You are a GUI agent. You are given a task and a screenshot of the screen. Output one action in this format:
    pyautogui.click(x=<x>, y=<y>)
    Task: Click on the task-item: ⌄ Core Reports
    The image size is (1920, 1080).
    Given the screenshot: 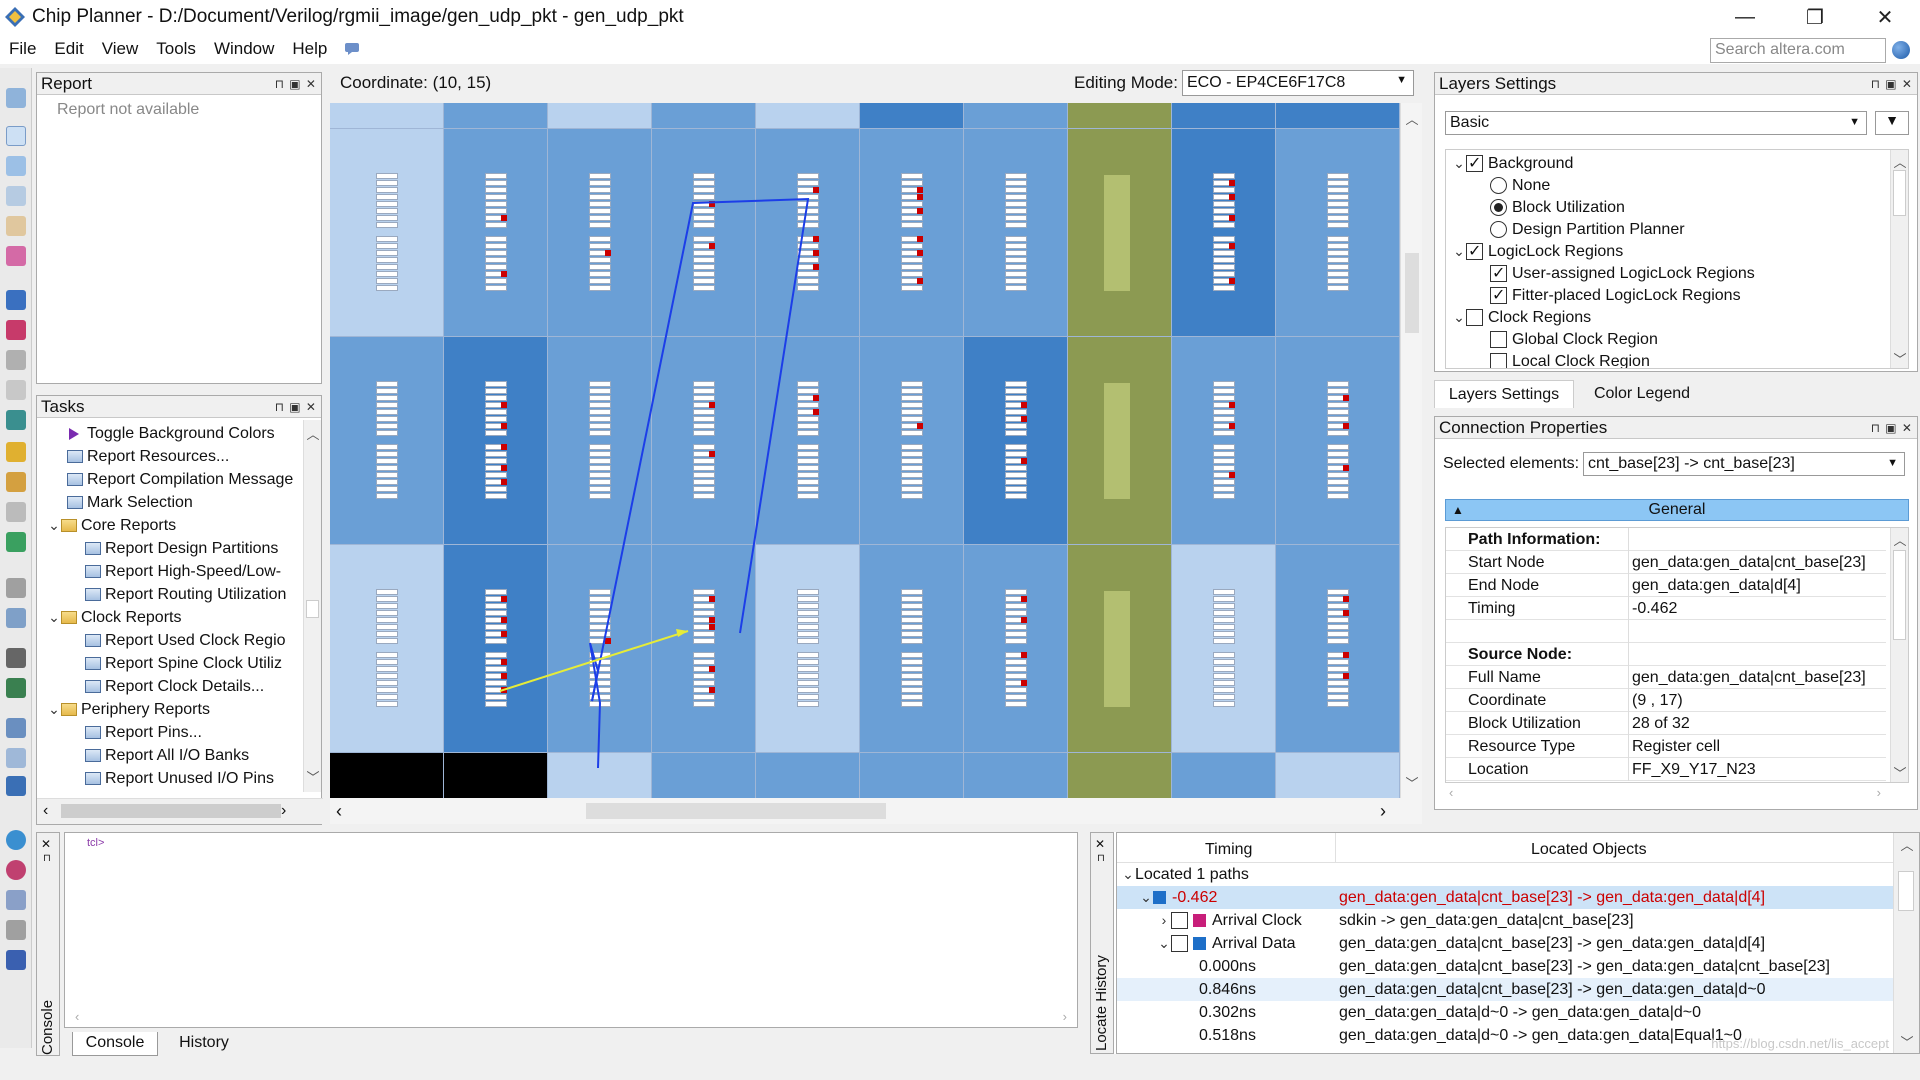 What is the action you would take?
    pyautogui.click(x=111, y=525)
    